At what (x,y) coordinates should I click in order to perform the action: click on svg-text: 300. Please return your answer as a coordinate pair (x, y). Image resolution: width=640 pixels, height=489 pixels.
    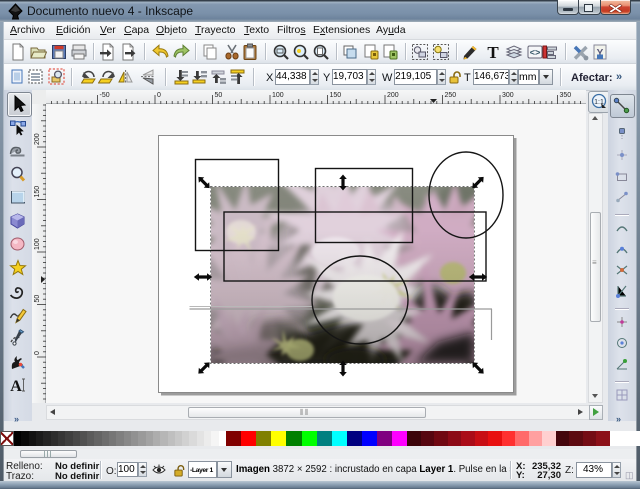
    Looking at the image, I should click on (508, 95).